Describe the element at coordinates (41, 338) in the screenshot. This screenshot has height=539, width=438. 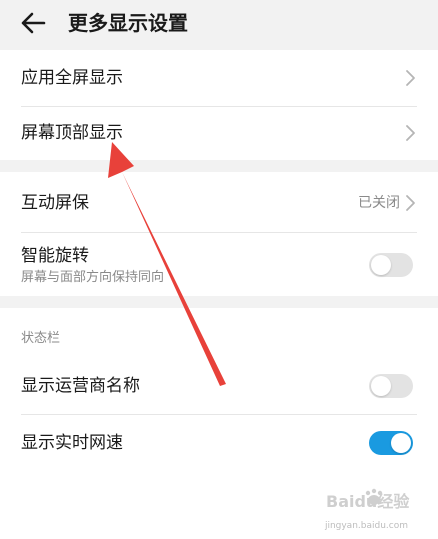
I see `section-label: 状态栏` at that location.